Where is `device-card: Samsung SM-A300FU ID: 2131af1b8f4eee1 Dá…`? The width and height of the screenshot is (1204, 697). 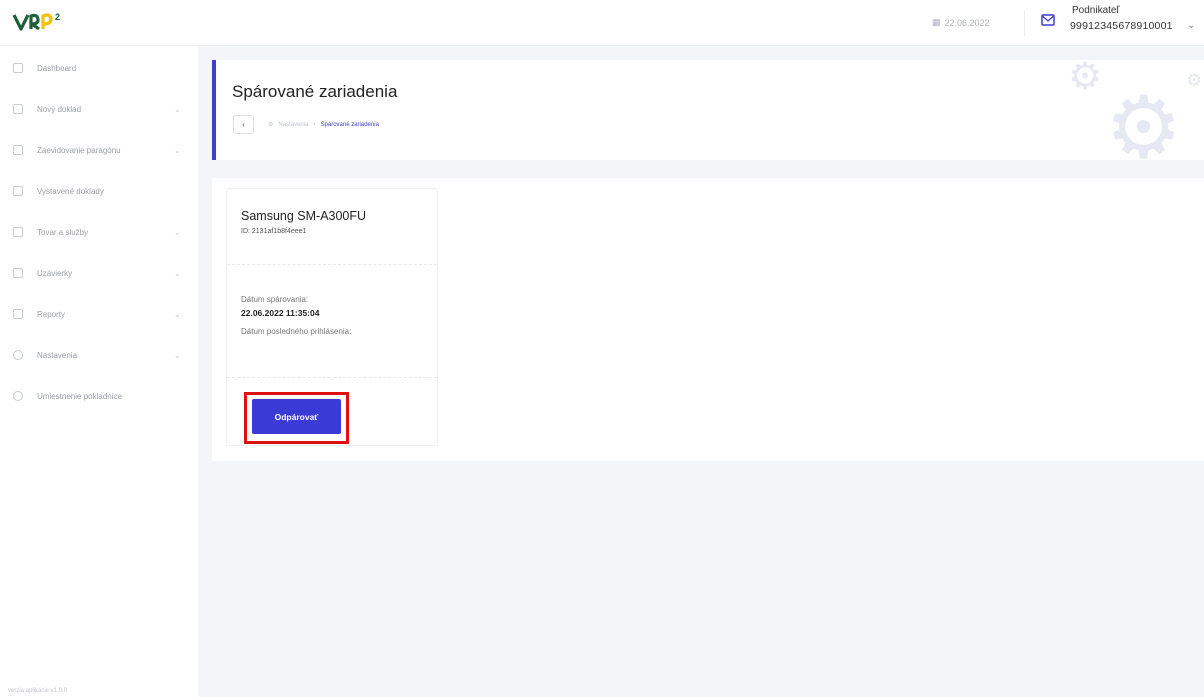
device-card: Samsung SM-A300FU ID: 2131af1b8f4eee1 Dá… is located at coordinates (332, 317).